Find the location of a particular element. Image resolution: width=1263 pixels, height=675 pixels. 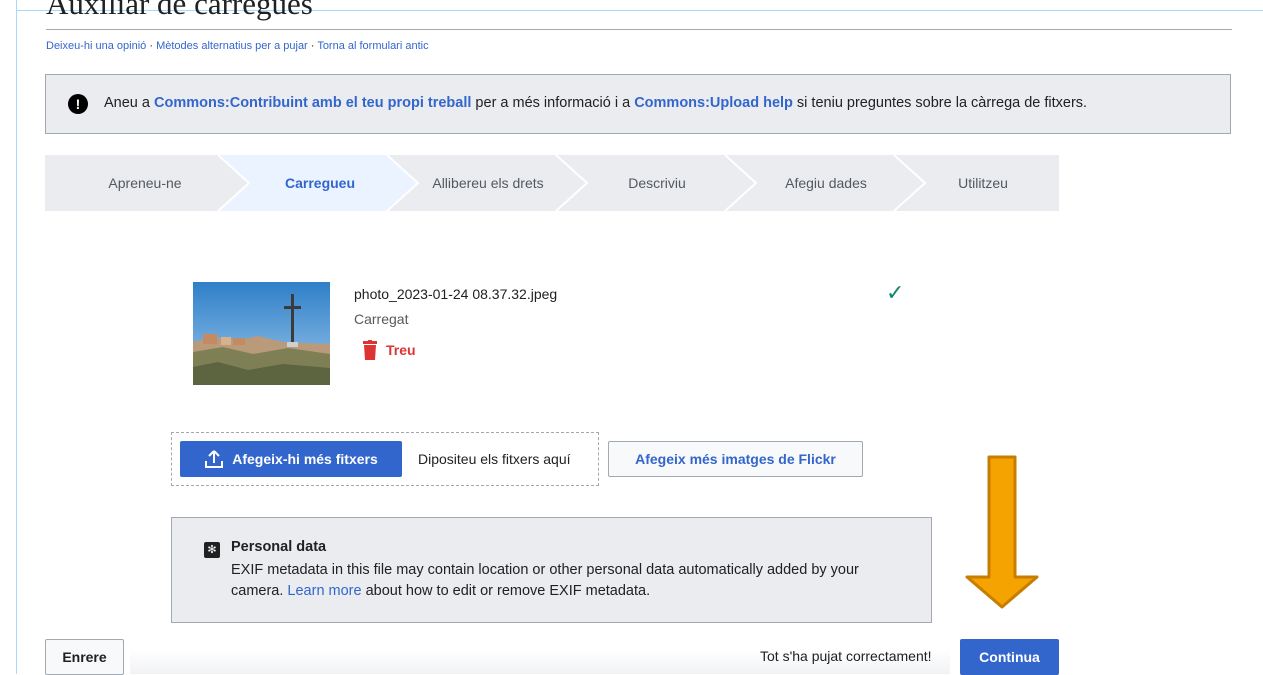

title-divider is located at coordinates (639, 29).